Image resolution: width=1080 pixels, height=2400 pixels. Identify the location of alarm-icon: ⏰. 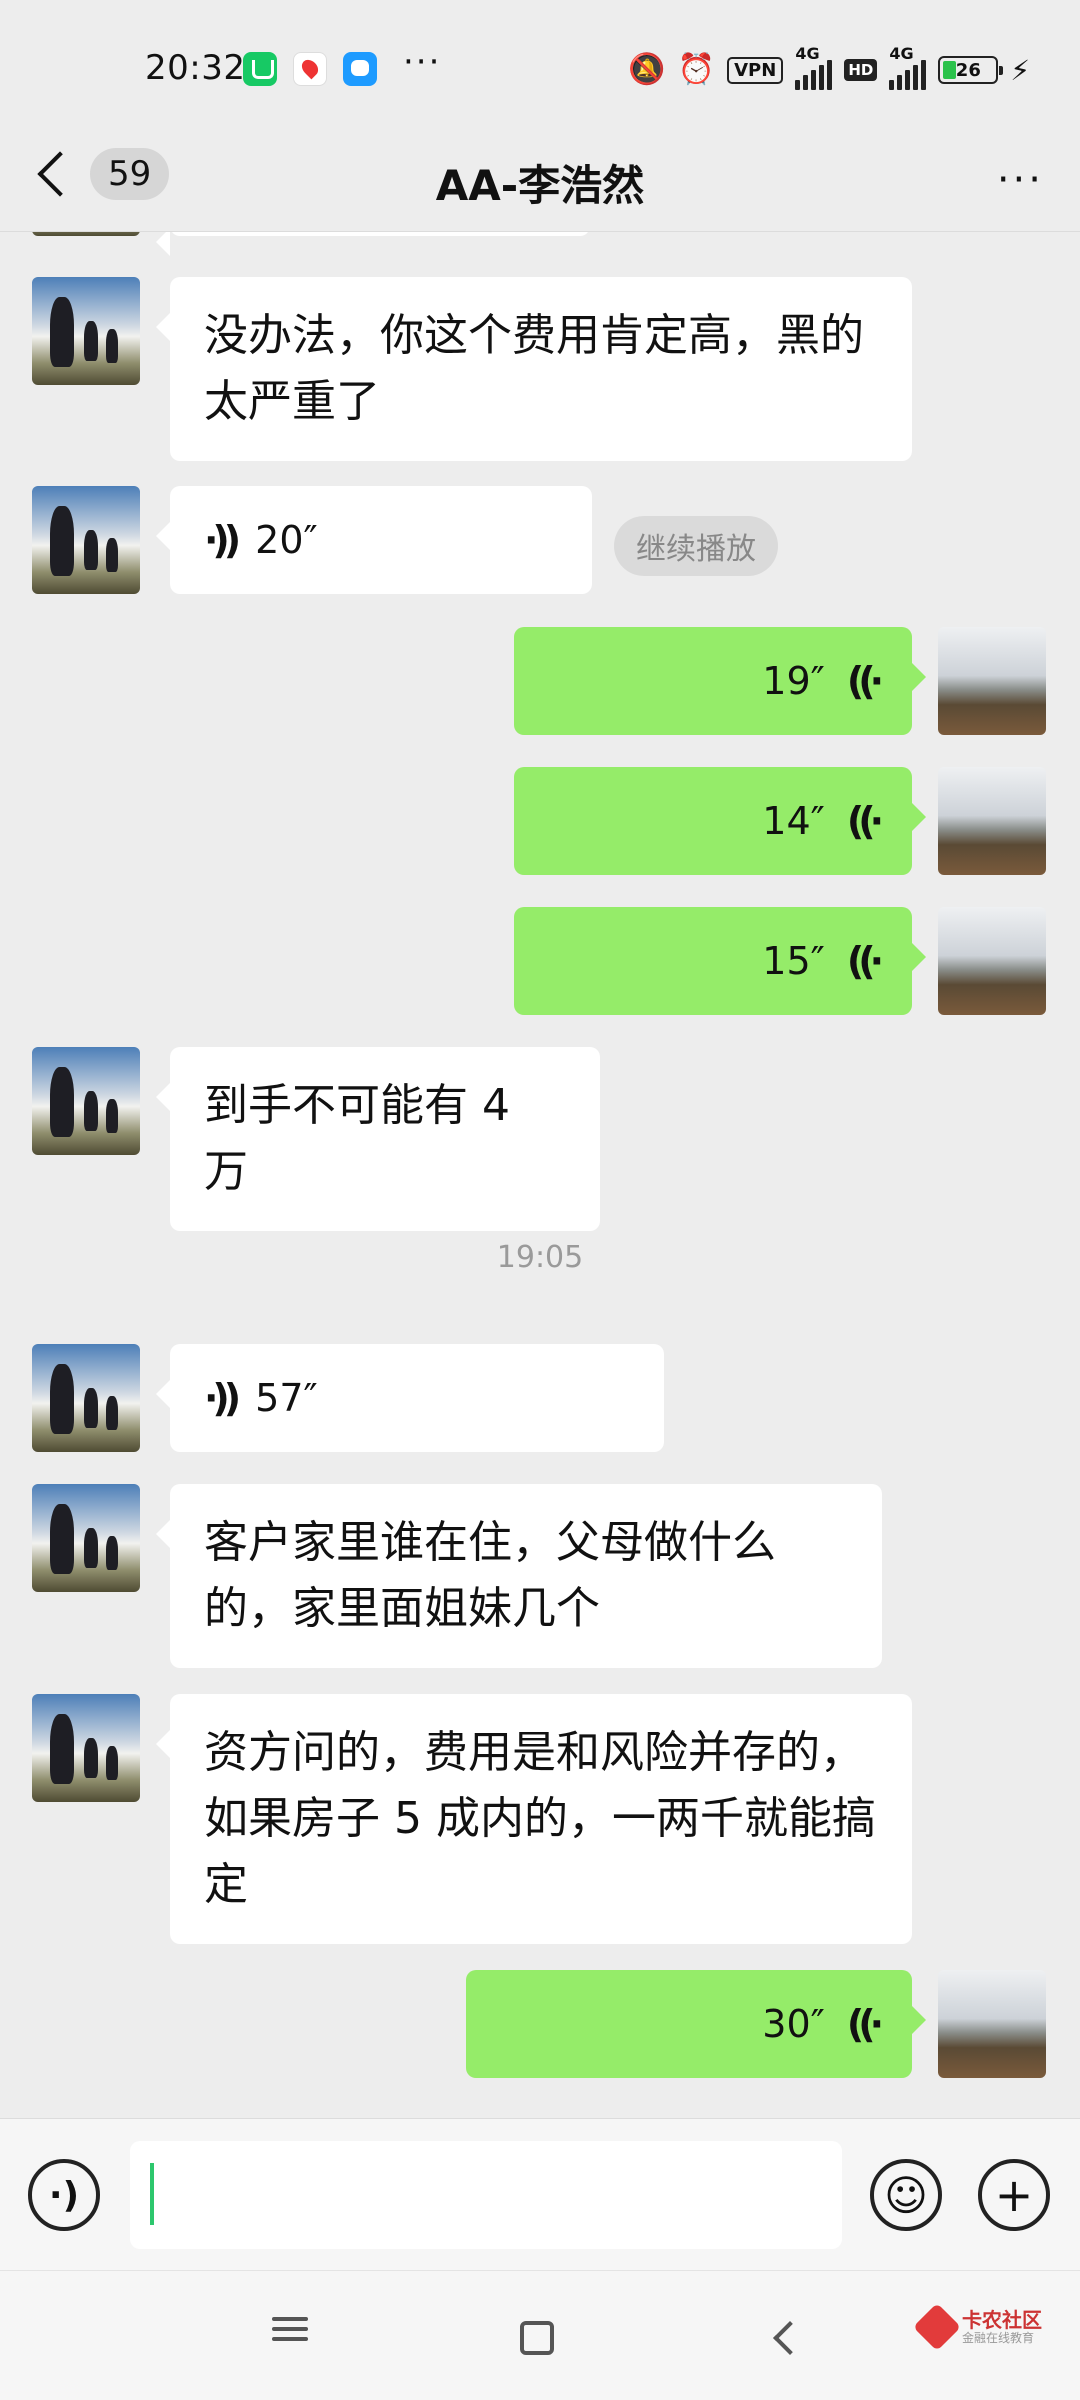
(696, 69).